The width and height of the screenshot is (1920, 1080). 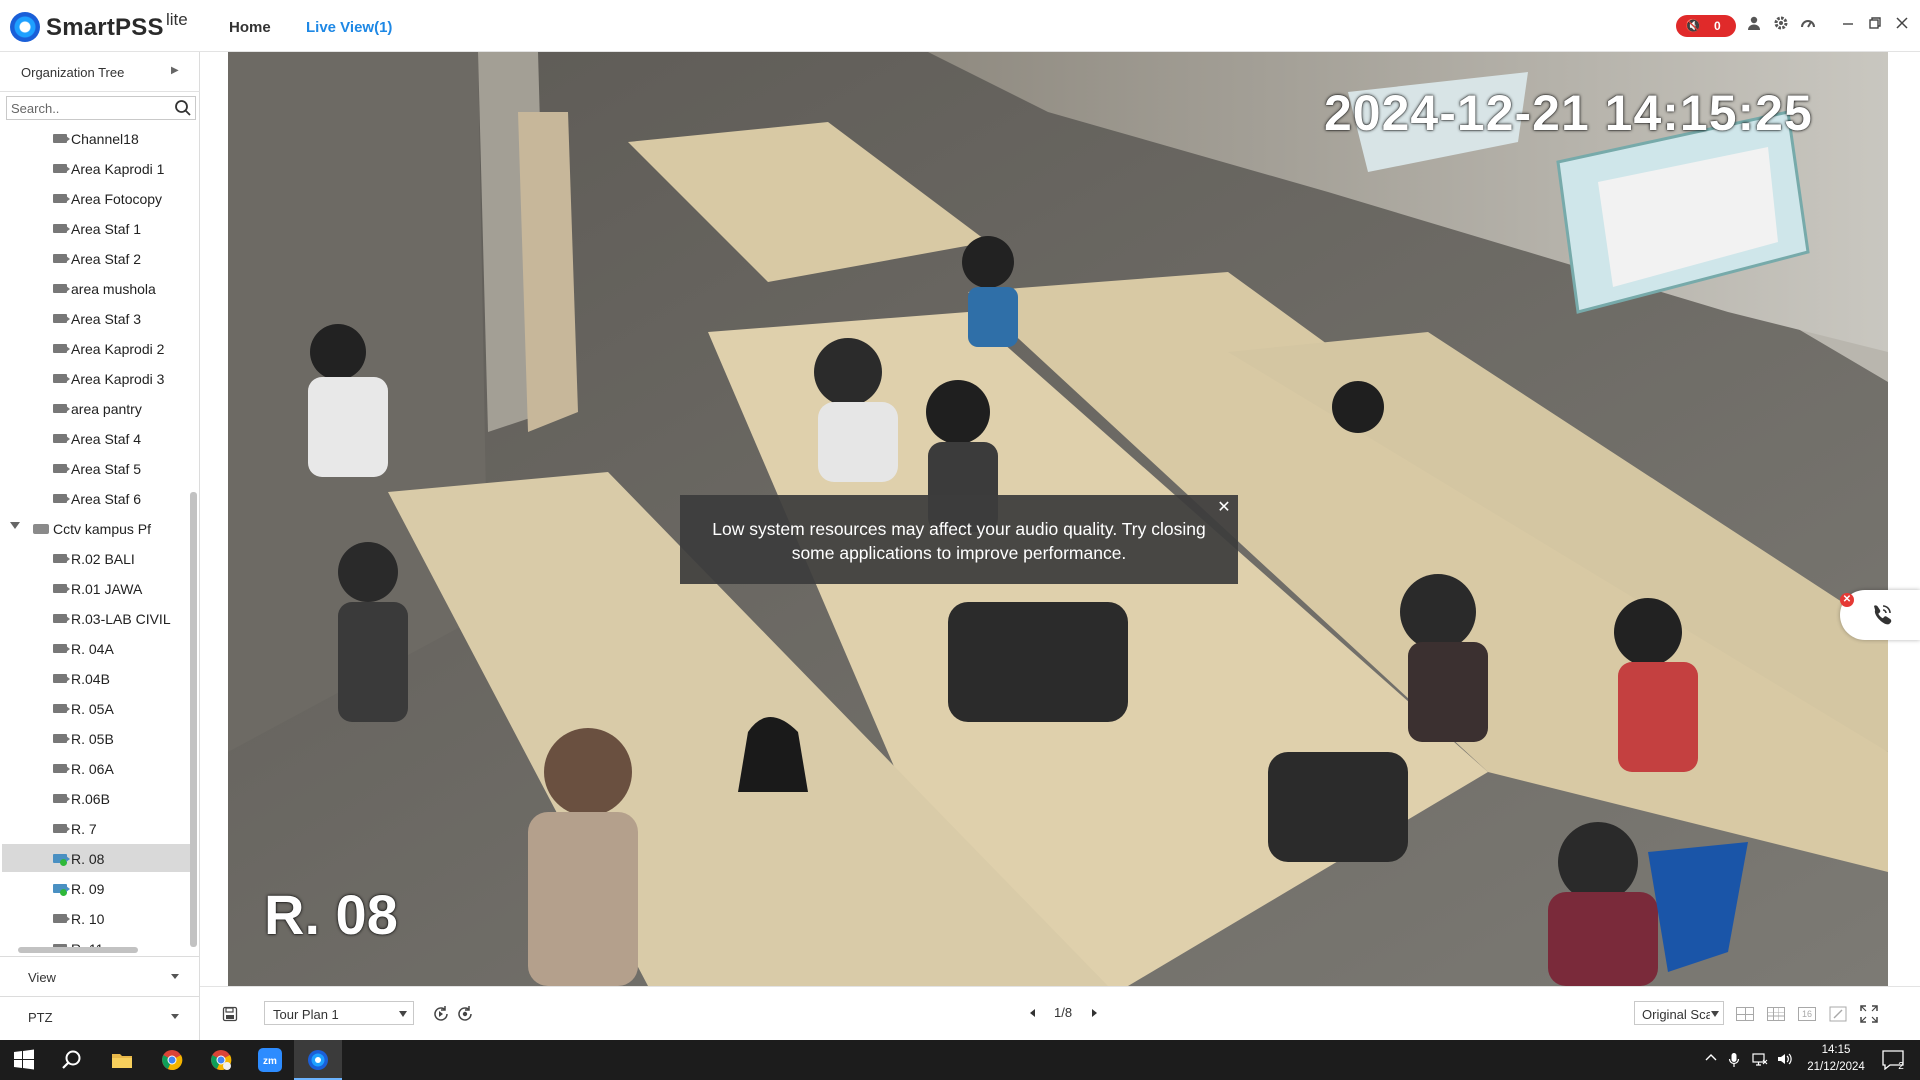 What do you see at coordinates (403, 1014) in the screenshot?
I see `chevron-down-icon` at bounding box center [403, 1014].